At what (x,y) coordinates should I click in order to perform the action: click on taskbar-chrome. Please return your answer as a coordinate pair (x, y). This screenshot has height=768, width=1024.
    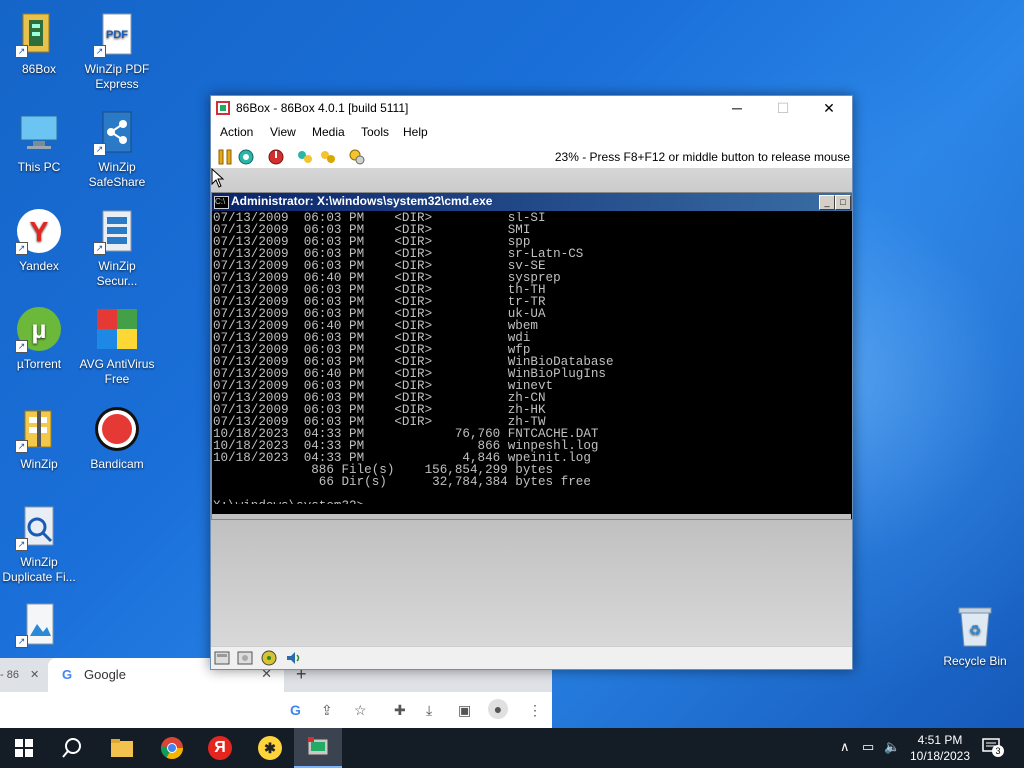
    Looking at the image, I should click on (172, 748).